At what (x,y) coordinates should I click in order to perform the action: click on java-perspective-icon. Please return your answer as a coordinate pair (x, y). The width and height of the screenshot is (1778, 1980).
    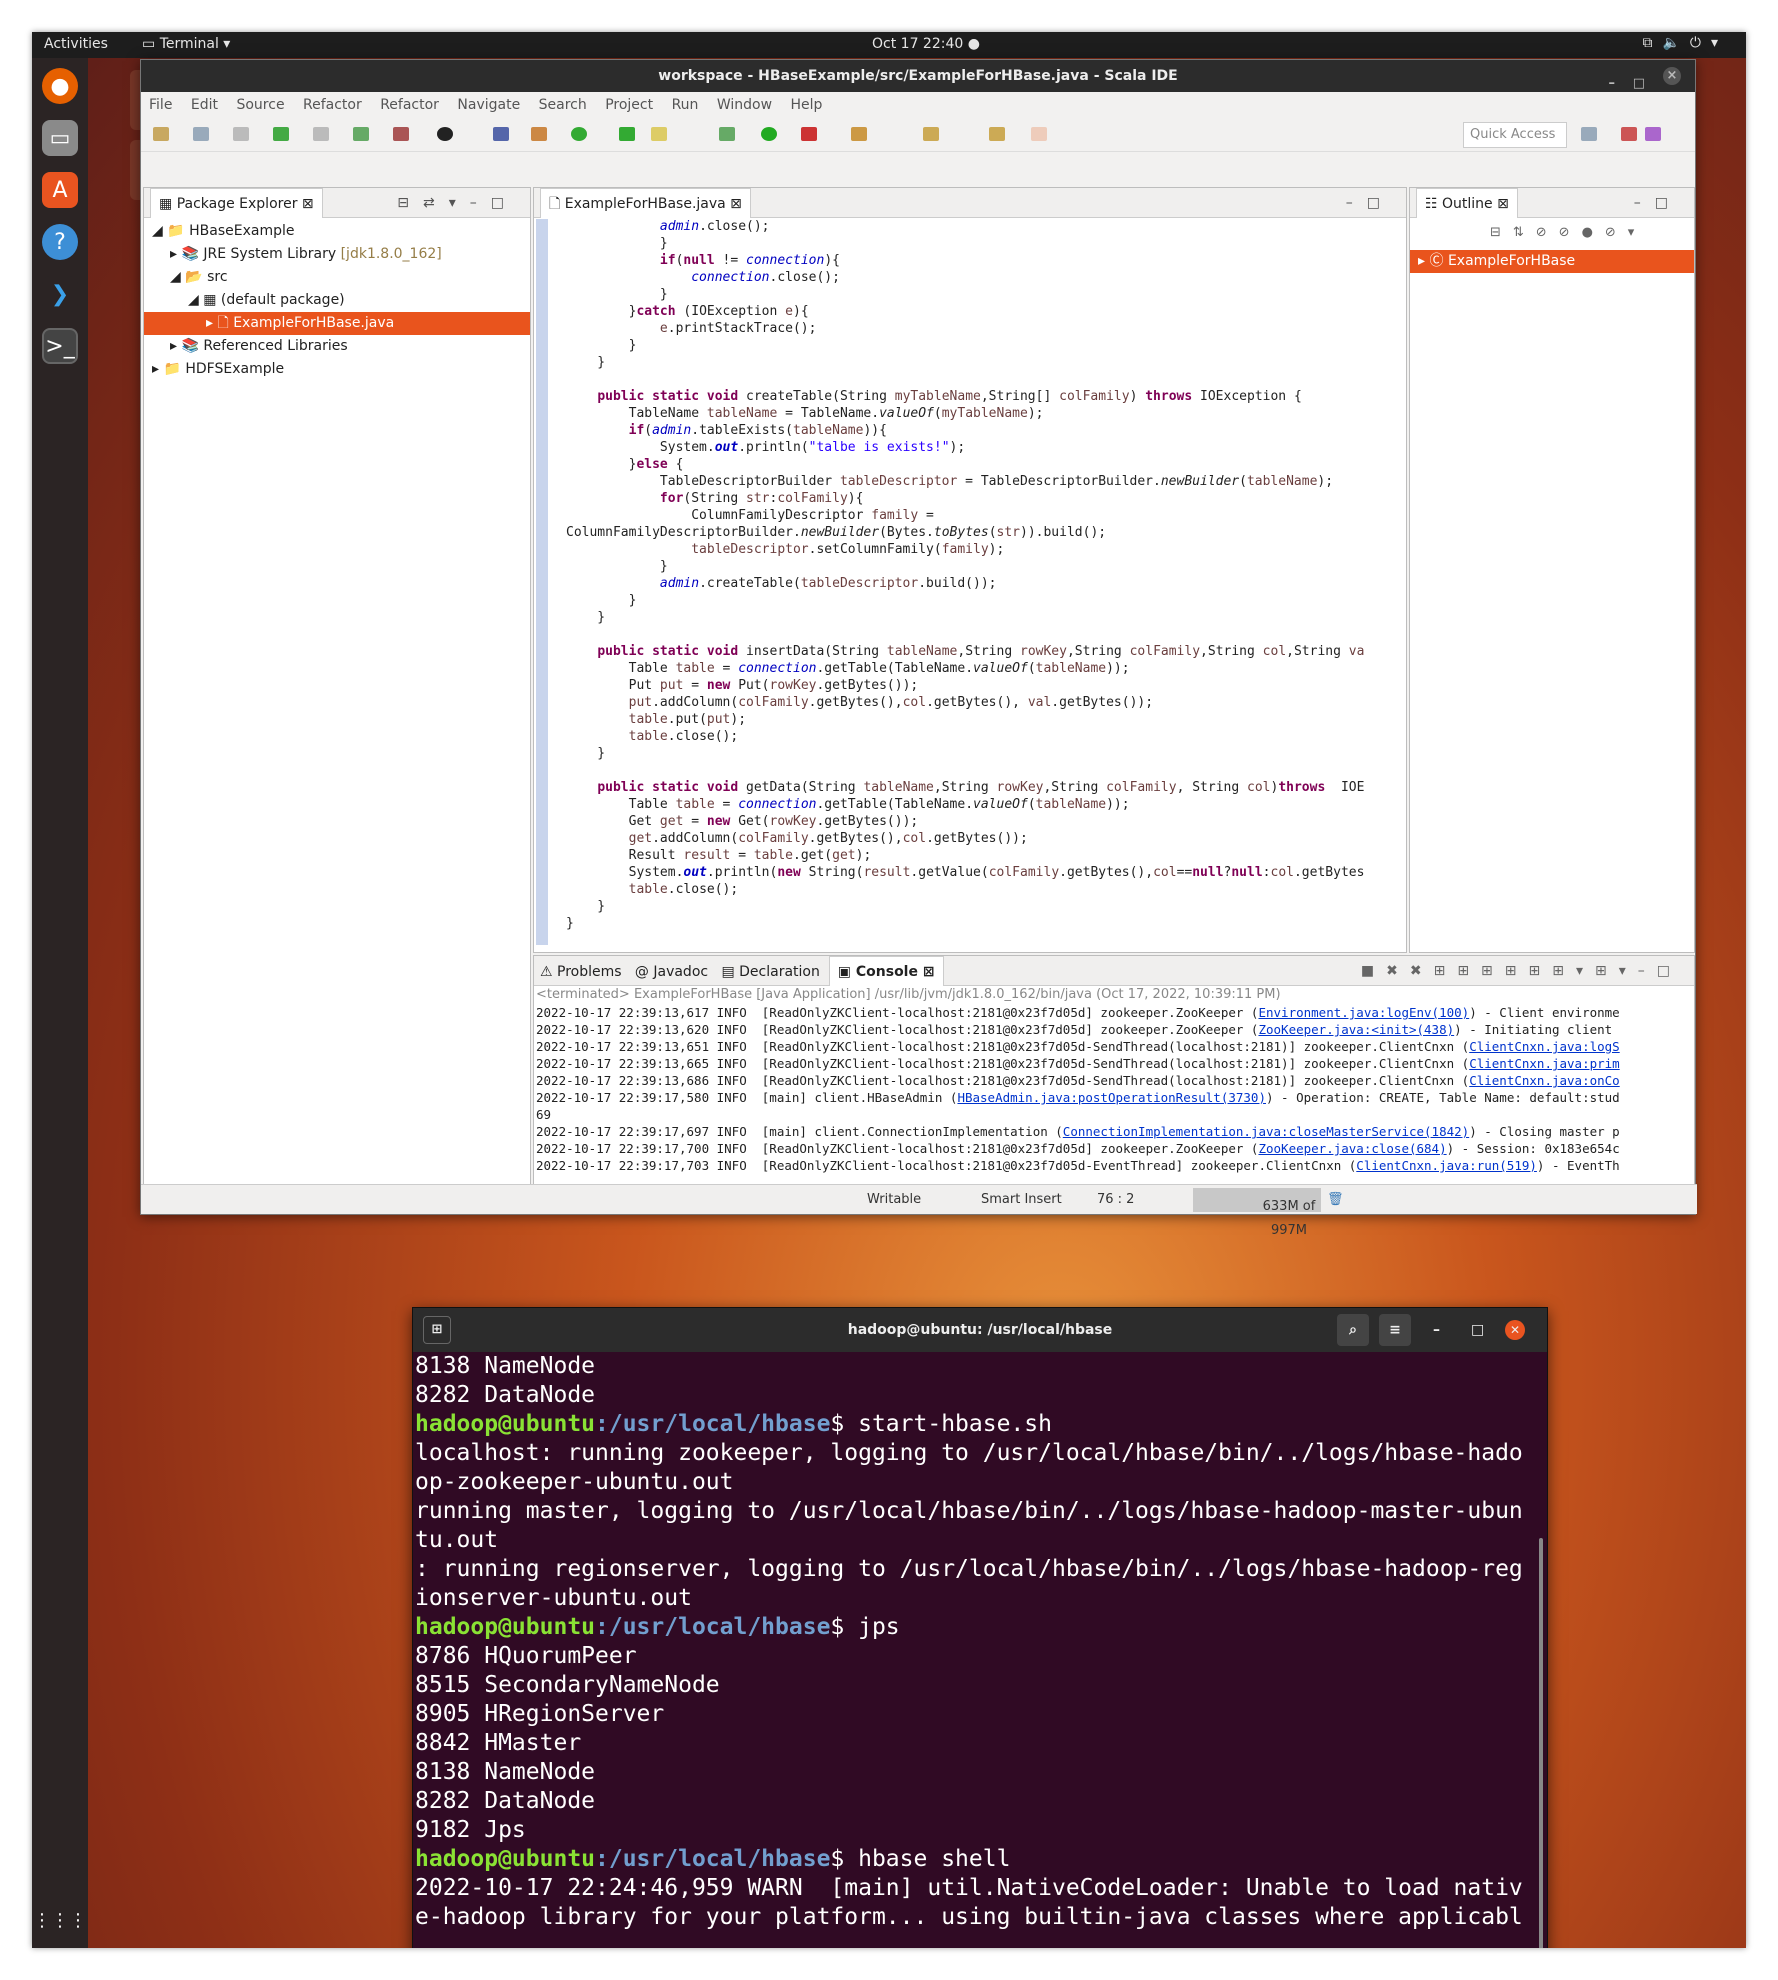
    Looking at the image, I should click on (1629, 134).